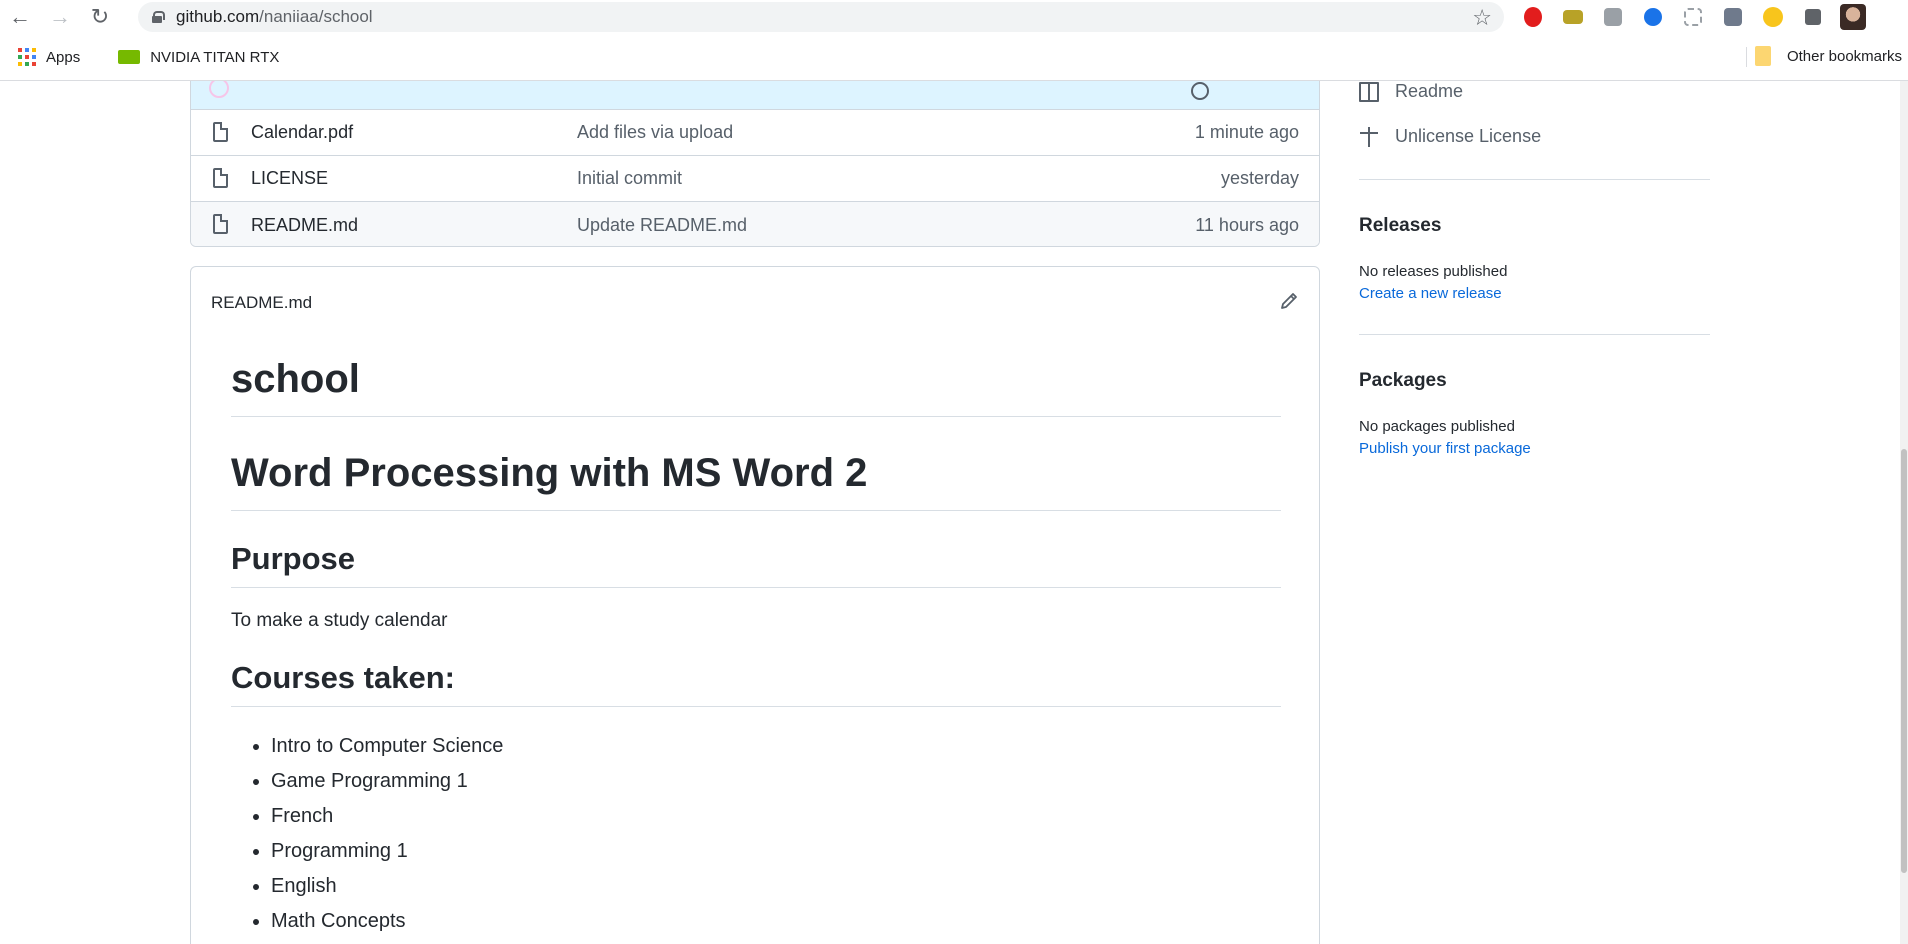 Image resolution: width=1908 pixels, height=944 pixels. I want to click on file-row: LICENSE Initial commit yesterday, so click(755, 179).